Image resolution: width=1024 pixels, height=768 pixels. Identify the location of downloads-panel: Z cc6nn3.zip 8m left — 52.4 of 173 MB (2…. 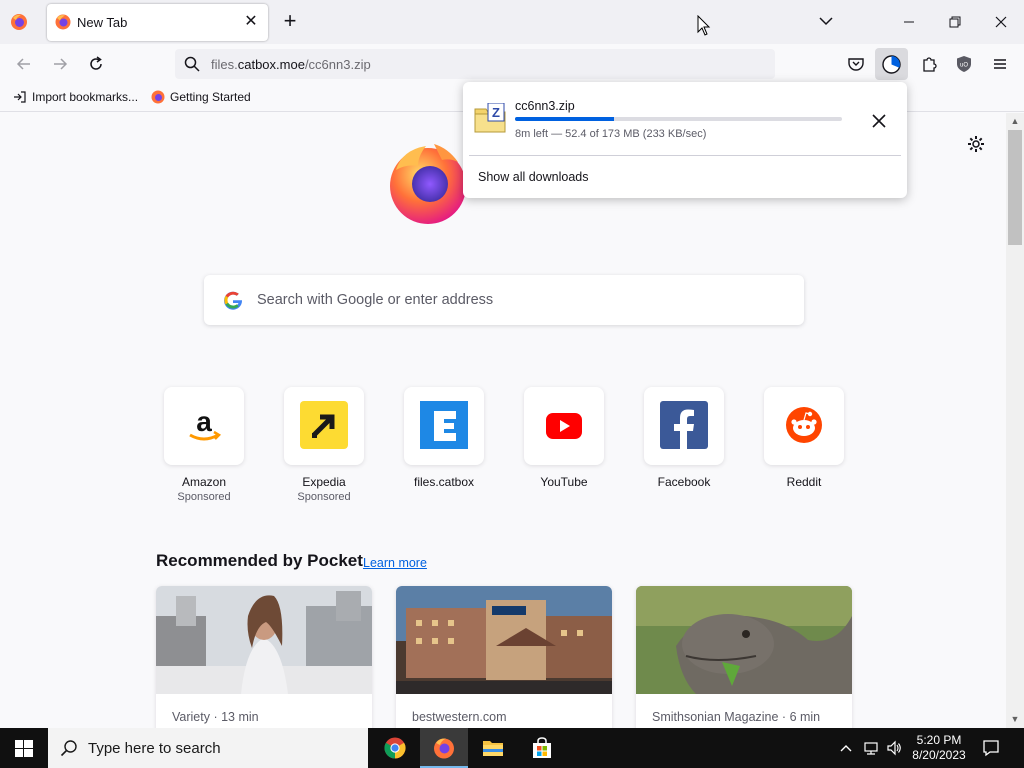
(685, 140).